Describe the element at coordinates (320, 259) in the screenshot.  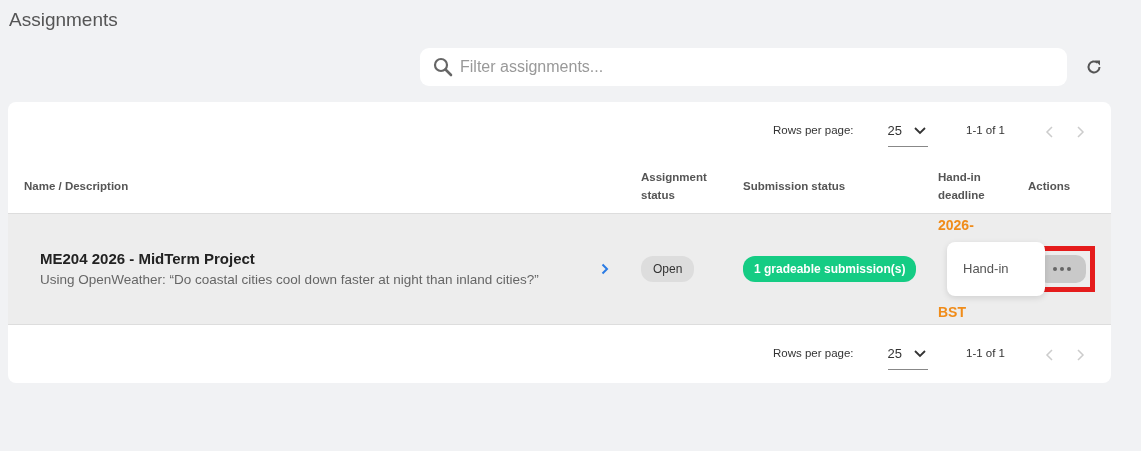
I see `assignment-name: ME204 2026 - MidTerm Project` at that location.